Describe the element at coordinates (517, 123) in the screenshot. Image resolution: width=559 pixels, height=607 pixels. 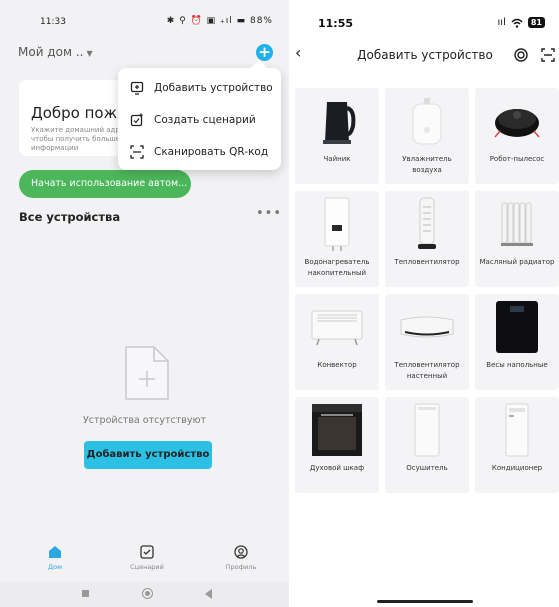
I see `robot-vacuum-icon` at that location.